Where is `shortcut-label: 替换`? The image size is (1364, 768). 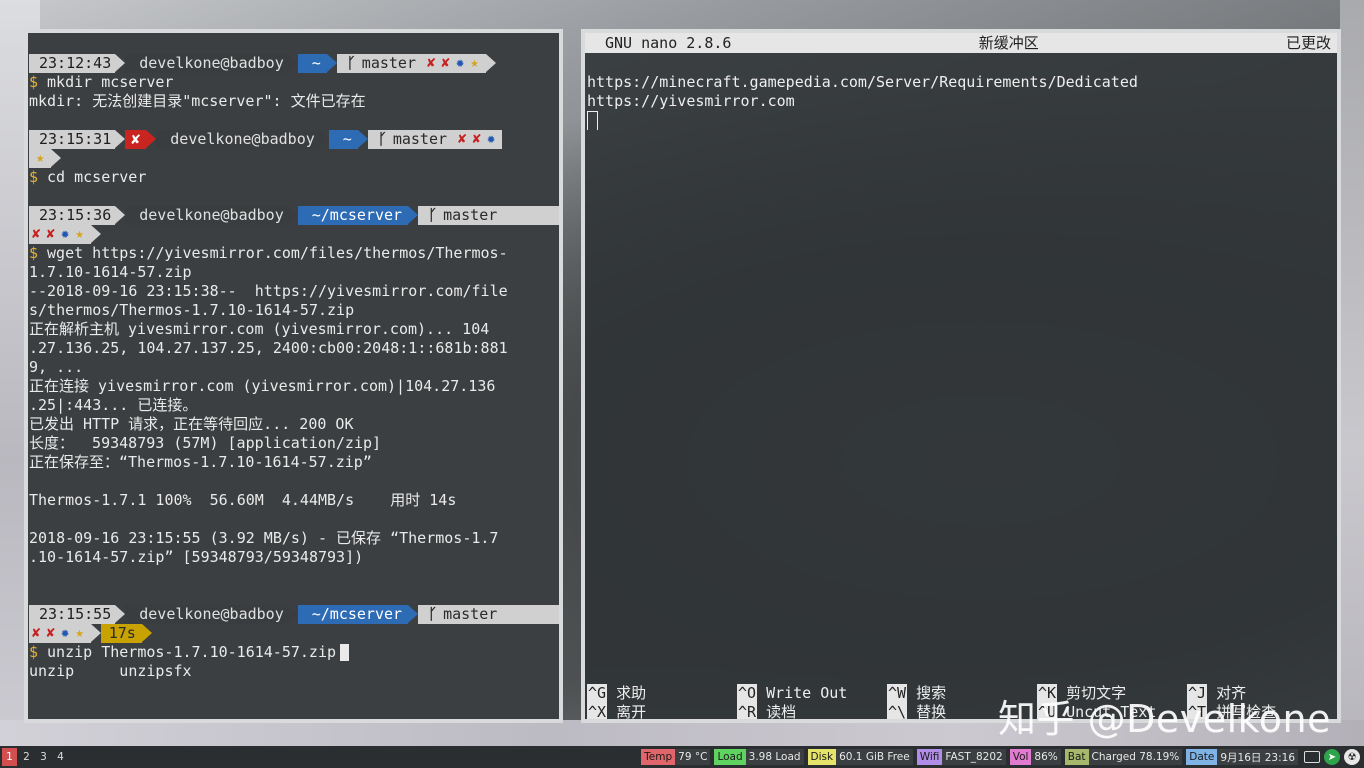 shortcut-label: 替换 is located at coordinates (931, 712).